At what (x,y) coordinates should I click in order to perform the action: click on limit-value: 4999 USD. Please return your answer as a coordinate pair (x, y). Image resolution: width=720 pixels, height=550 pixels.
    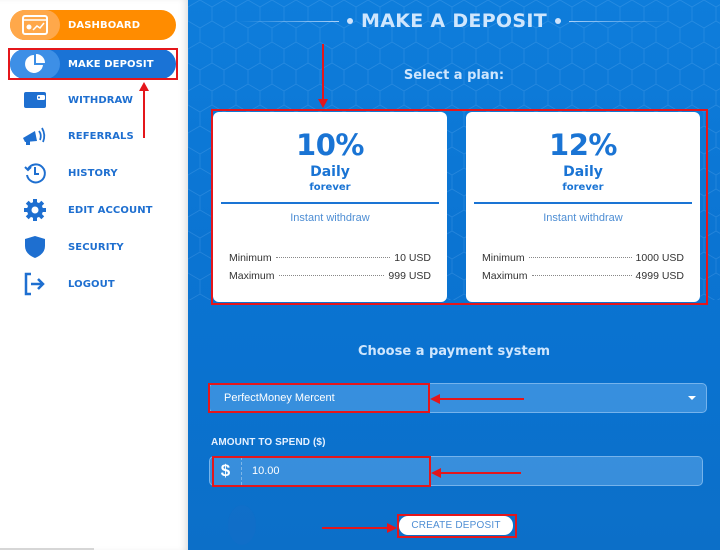
    Looking at the image, I should click on (659, 276).